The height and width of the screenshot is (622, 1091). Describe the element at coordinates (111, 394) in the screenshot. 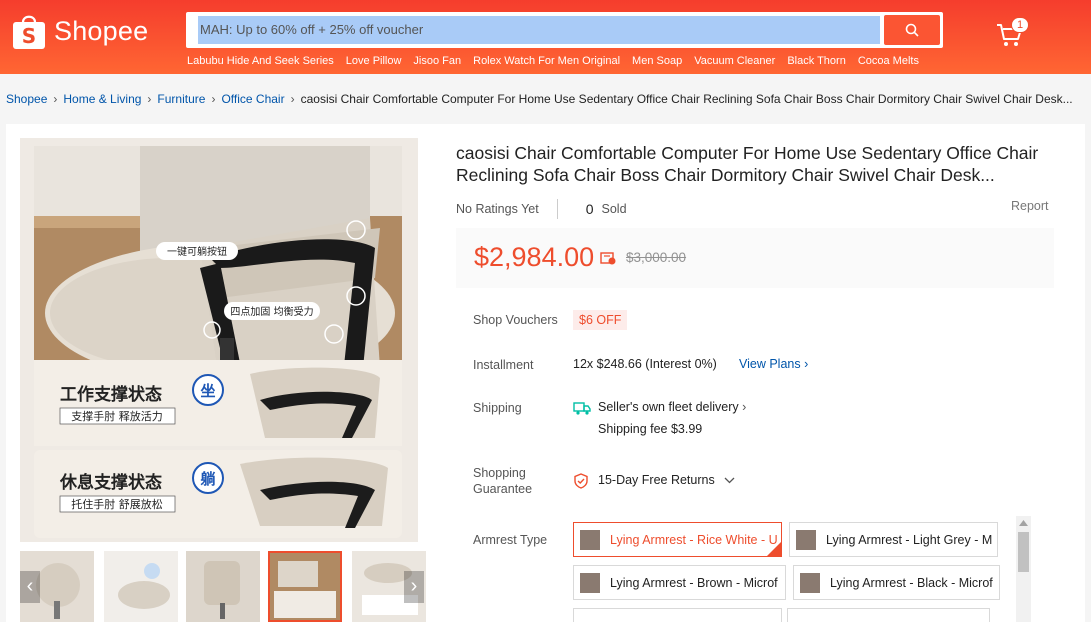

I see `work-support-title: 工作支撑状态` at that location.